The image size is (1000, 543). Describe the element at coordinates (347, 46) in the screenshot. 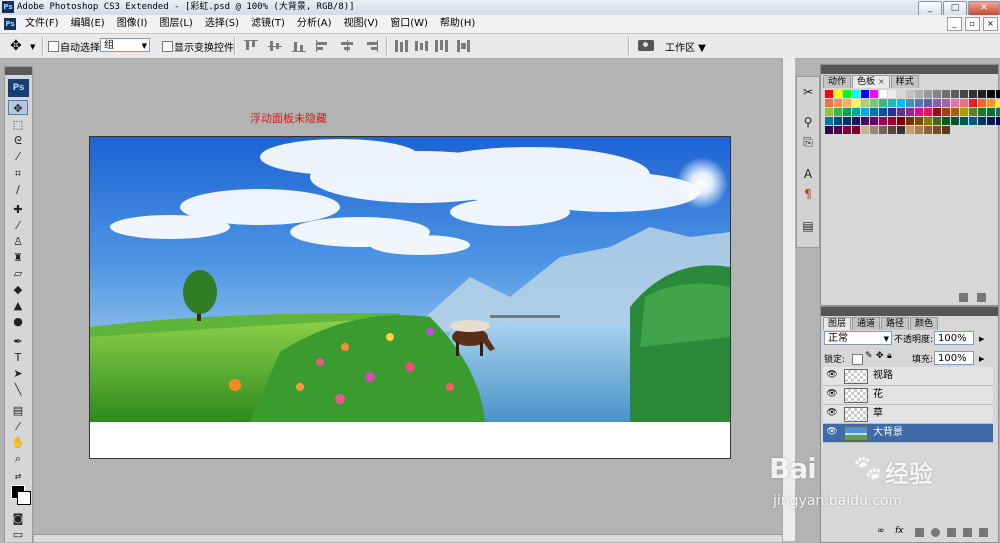

I see `align-hcenter-icon` at that location.